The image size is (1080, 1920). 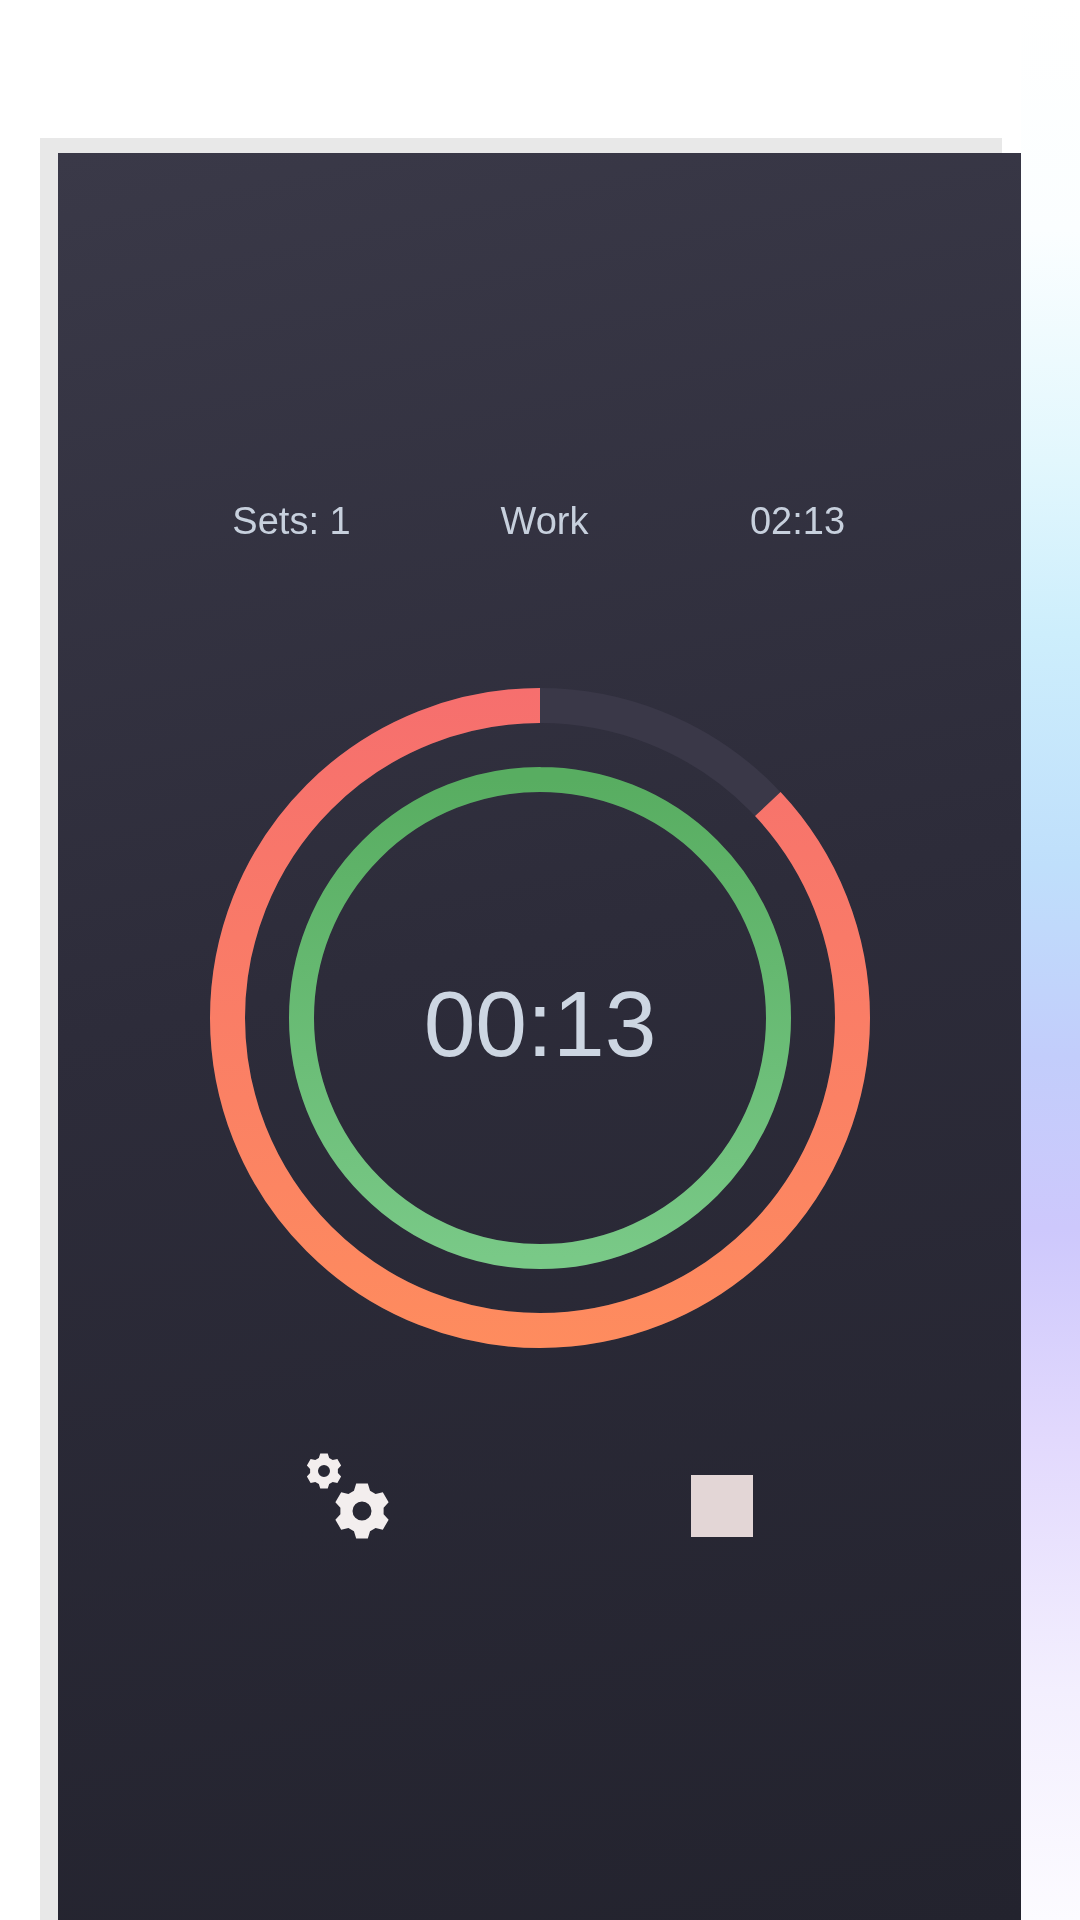 I want to click on total-time: 02:13, so click(x=797, y=521).